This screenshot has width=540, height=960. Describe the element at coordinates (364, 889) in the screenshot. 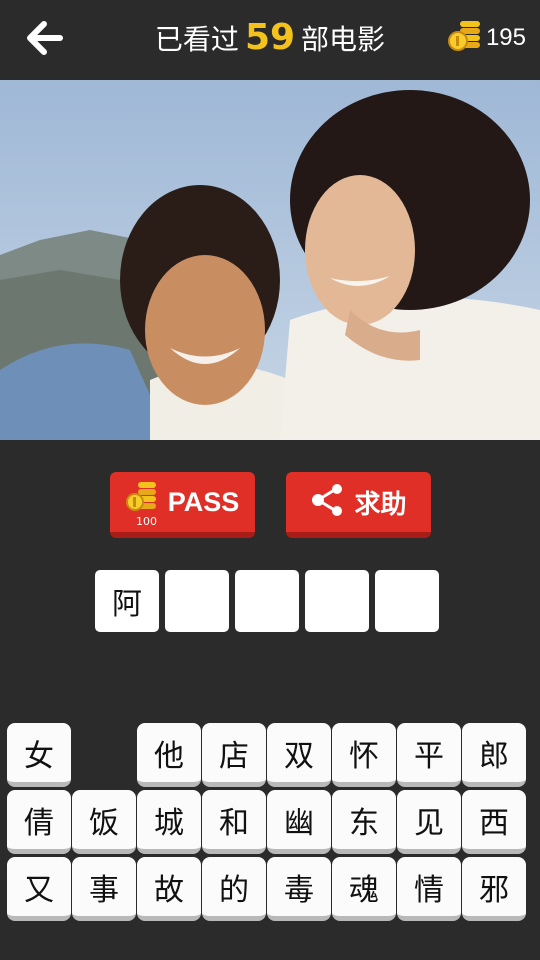

I see `char-key: 魂` at that location.